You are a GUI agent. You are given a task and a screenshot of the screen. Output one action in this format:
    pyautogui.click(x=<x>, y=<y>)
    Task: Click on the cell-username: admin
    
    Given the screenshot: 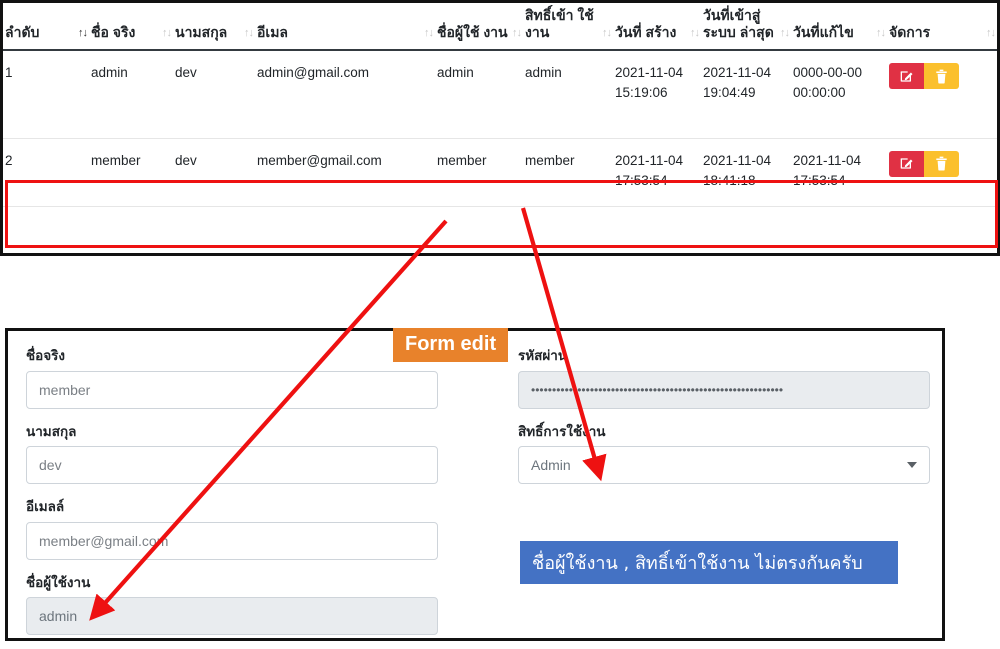 What is the action you would take?
    pyautogui.click(x=479, y=94)
    